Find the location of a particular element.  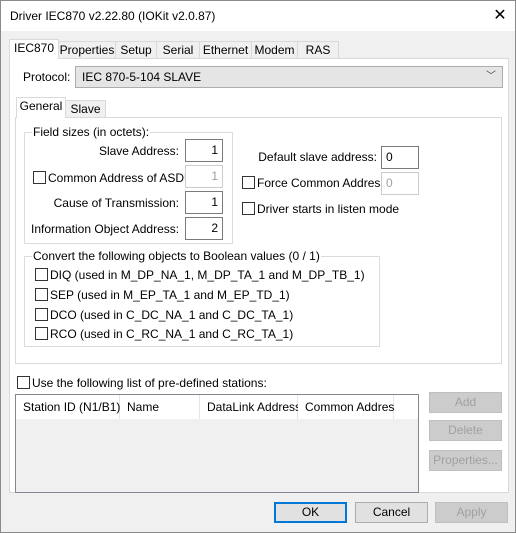

sep-checkbox is located at coordinates (41, 294).